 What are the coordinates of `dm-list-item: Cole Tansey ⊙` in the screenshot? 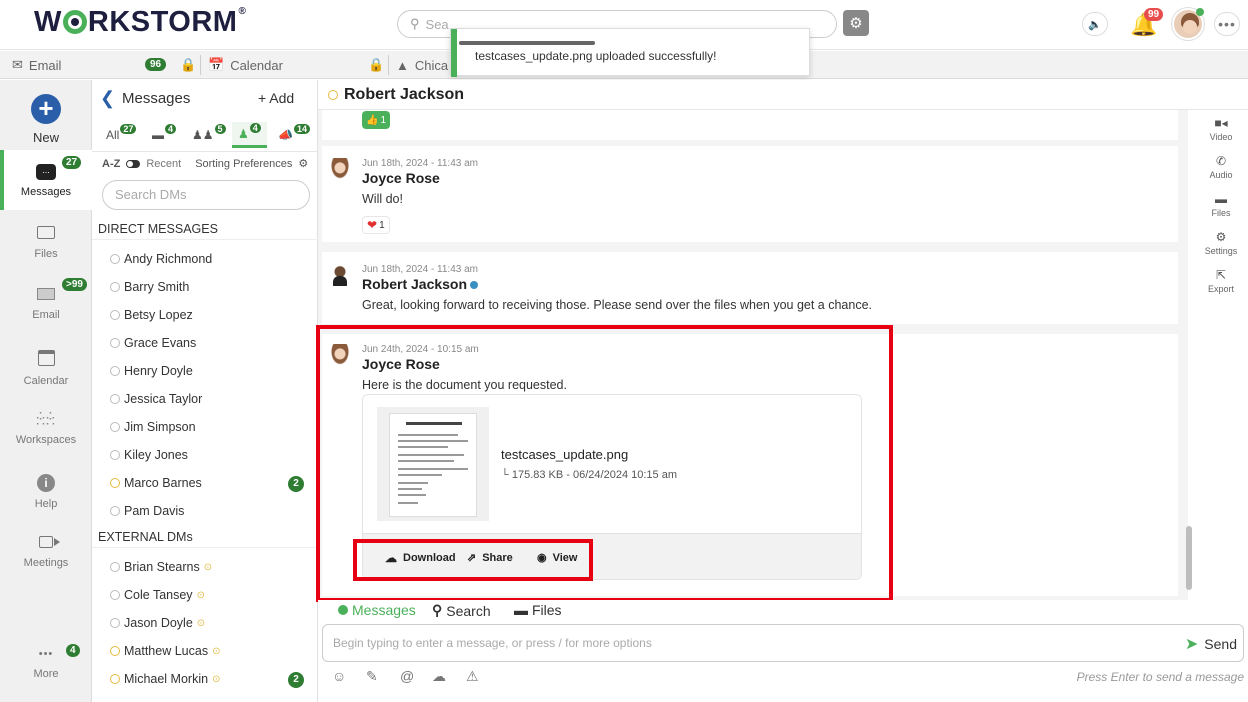 It's located at (157, 595).